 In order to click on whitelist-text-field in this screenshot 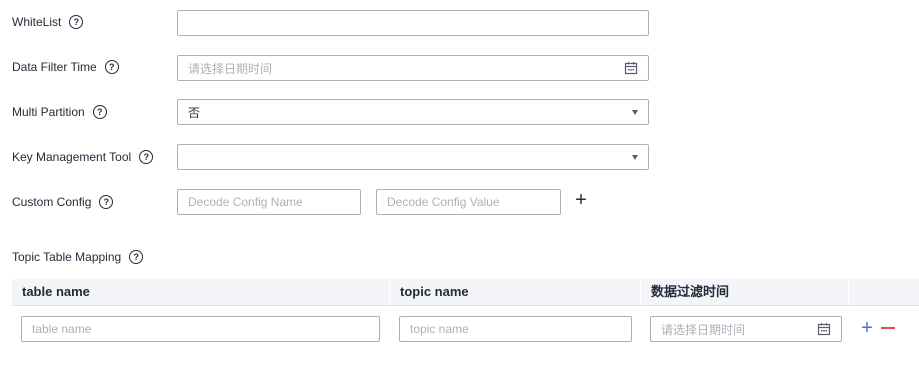, I will do `click(413, 23)`.